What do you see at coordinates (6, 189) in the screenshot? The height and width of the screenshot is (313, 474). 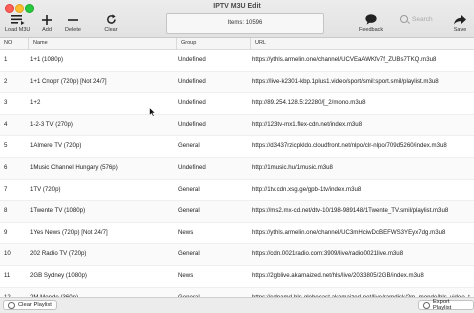 I see `row-no: 7` at bounding box center [6, 189].